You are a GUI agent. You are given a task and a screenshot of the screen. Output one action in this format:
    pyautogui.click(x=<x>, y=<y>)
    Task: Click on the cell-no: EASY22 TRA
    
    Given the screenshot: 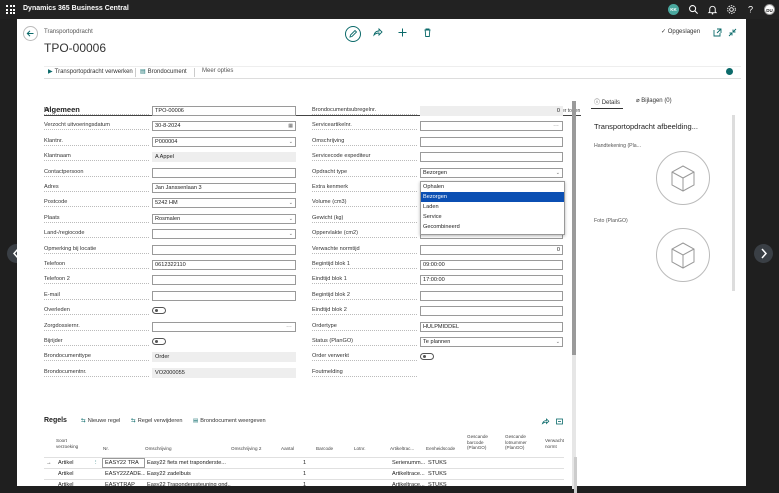 What is the action you would take?
    pyautogui.click(x=122, y=463)
    